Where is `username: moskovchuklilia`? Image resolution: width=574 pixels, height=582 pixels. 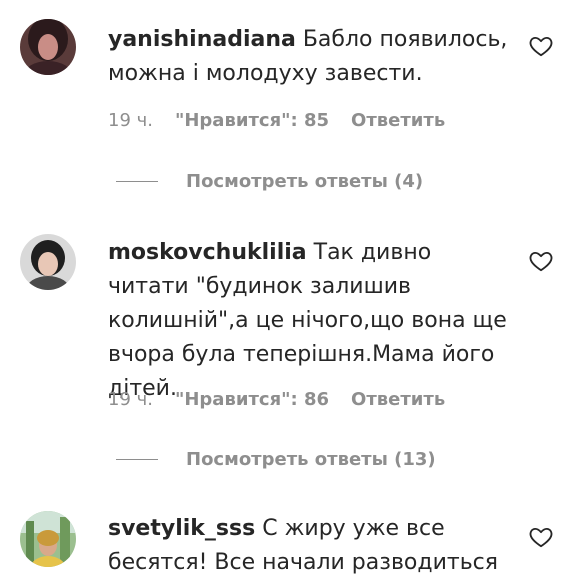
username: moskovchuklilia is located at coordinates (207, 252).